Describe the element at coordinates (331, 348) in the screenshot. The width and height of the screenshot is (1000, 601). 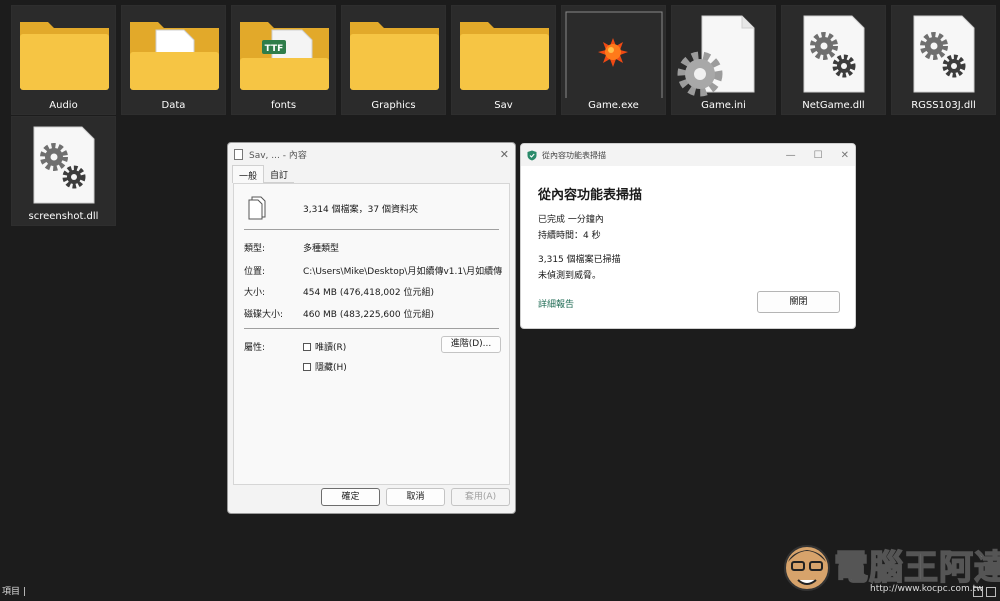
I see `readonly-label: 唯讀(R)` at that location.